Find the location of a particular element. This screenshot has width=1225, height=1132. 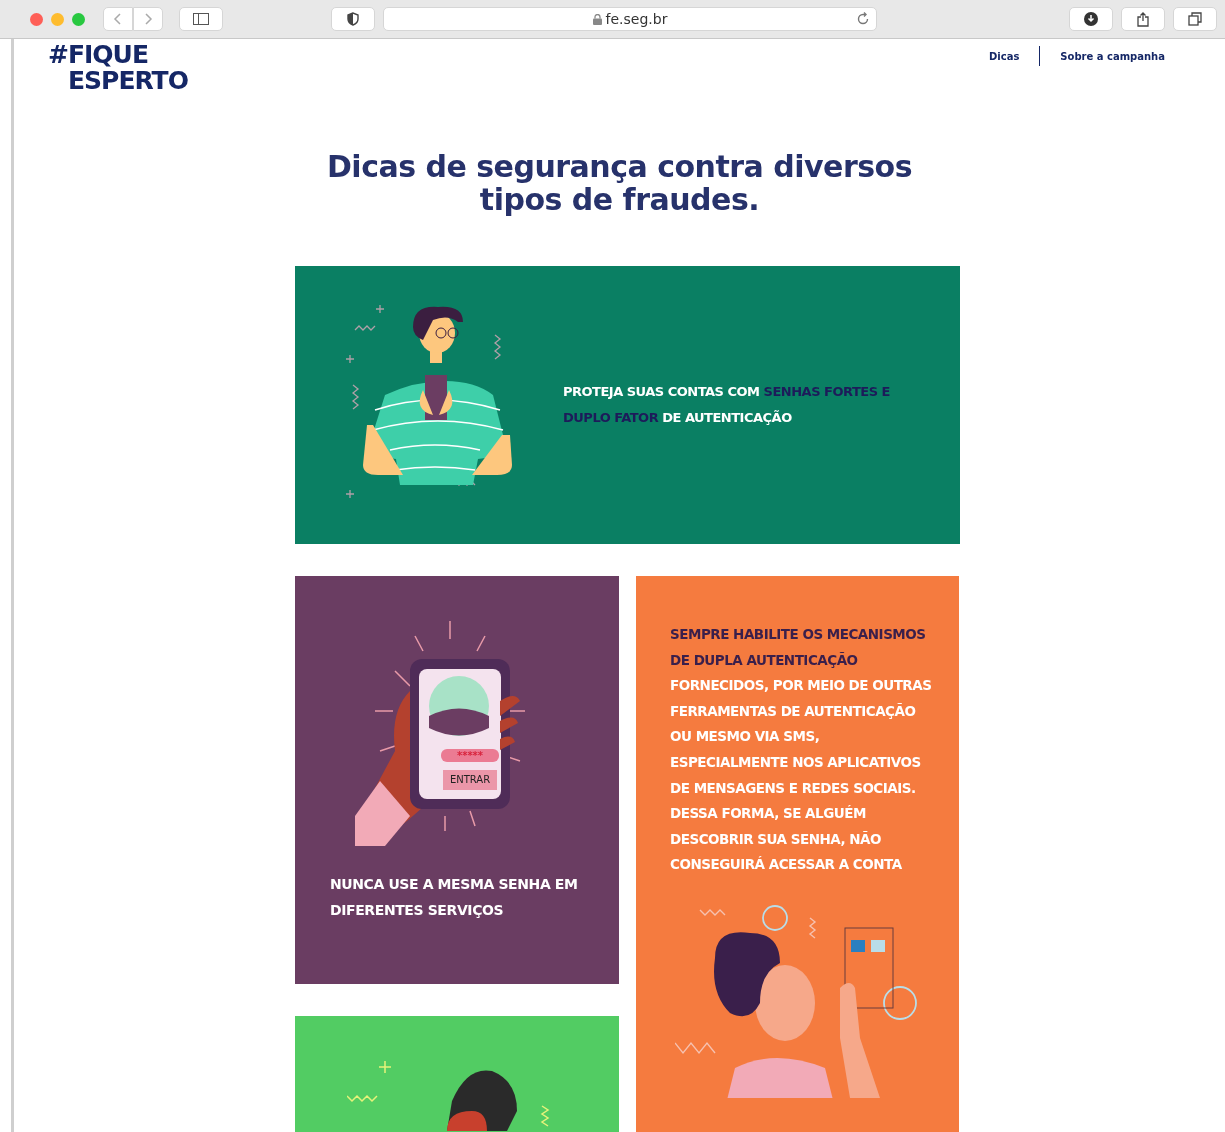

share-button is located at coordinates (1143, 19).